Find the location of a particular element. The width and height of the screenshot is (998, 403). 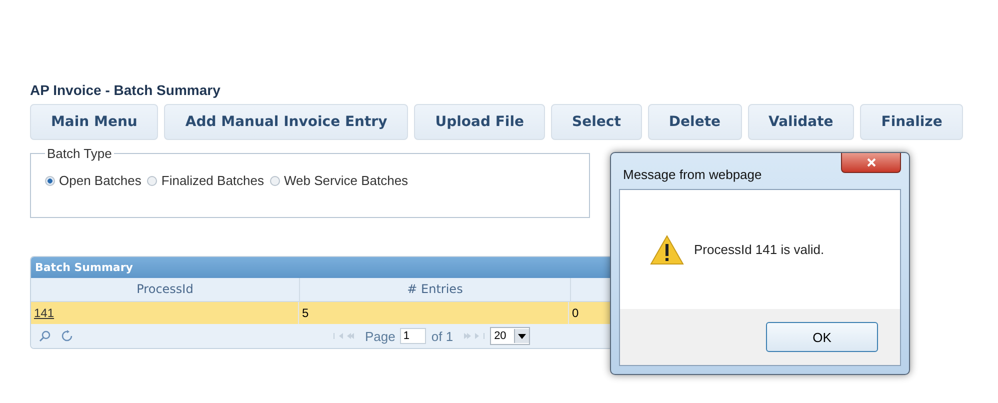

column-header: ProcessId is located at coordinates (165, 290).